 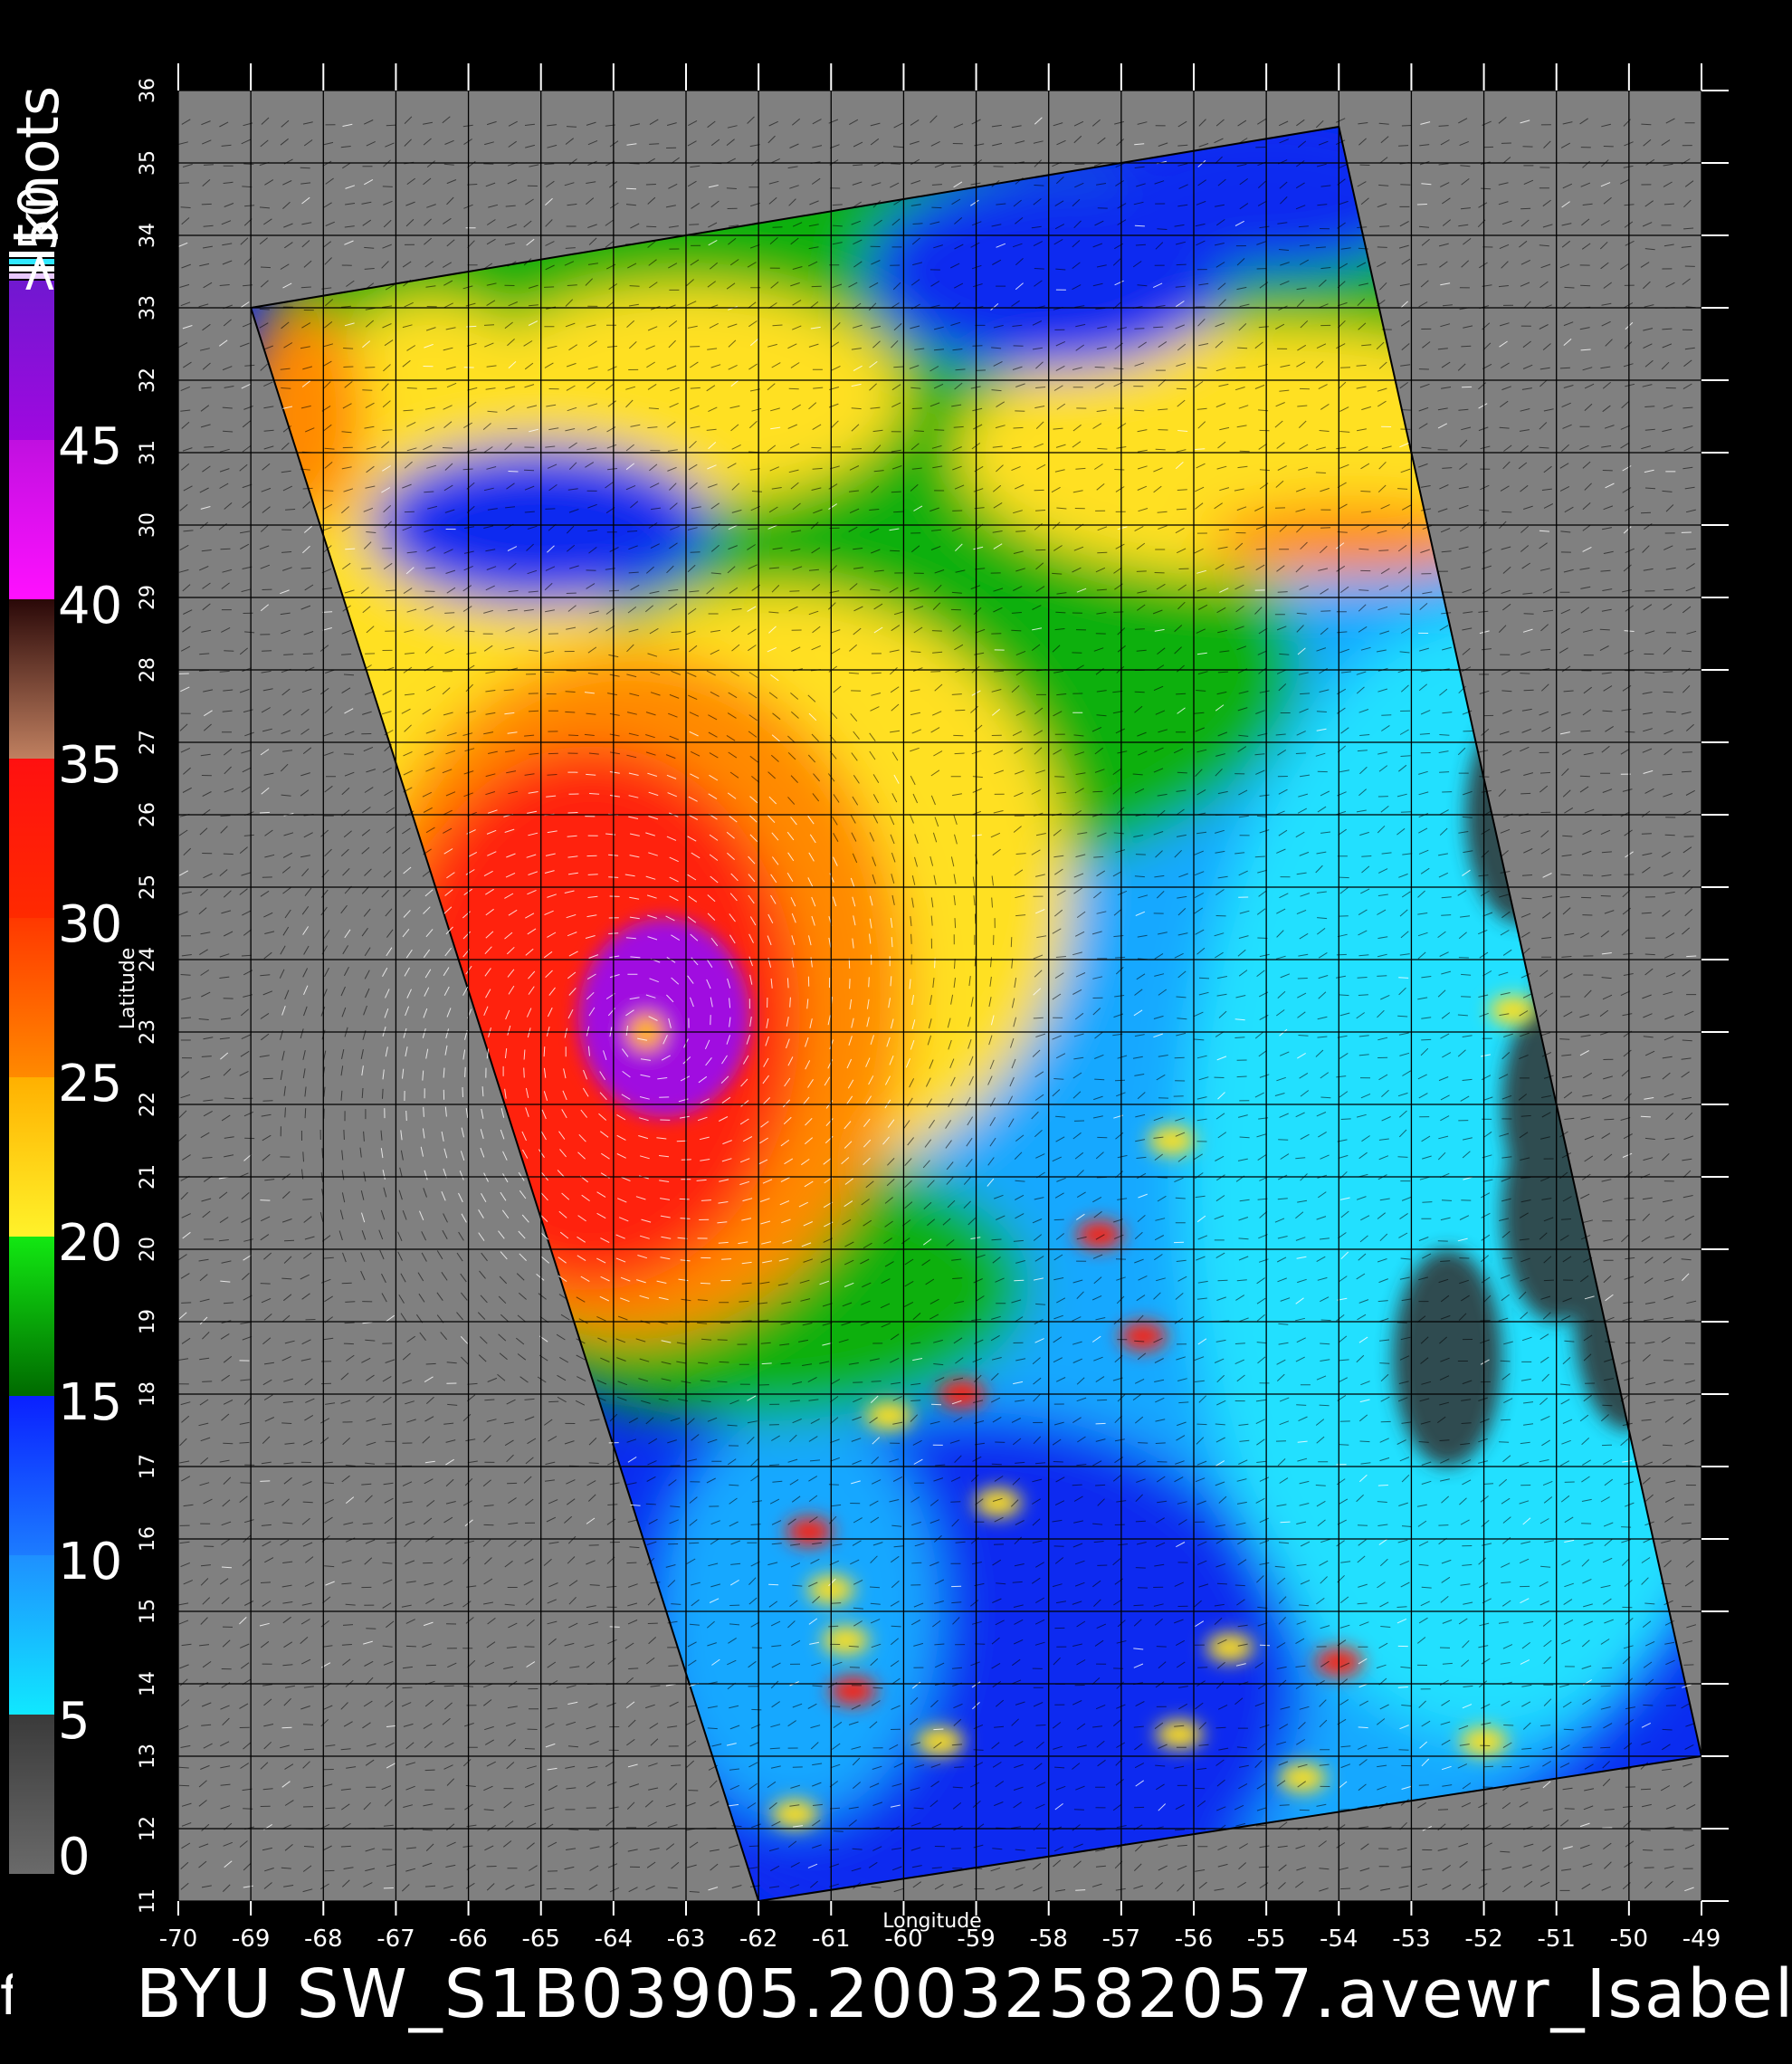 What do you see at coordinates (90, 1402) in the screenshot?
I see `colorbar-tick-label: 15` at bounding box center [90, 1402].